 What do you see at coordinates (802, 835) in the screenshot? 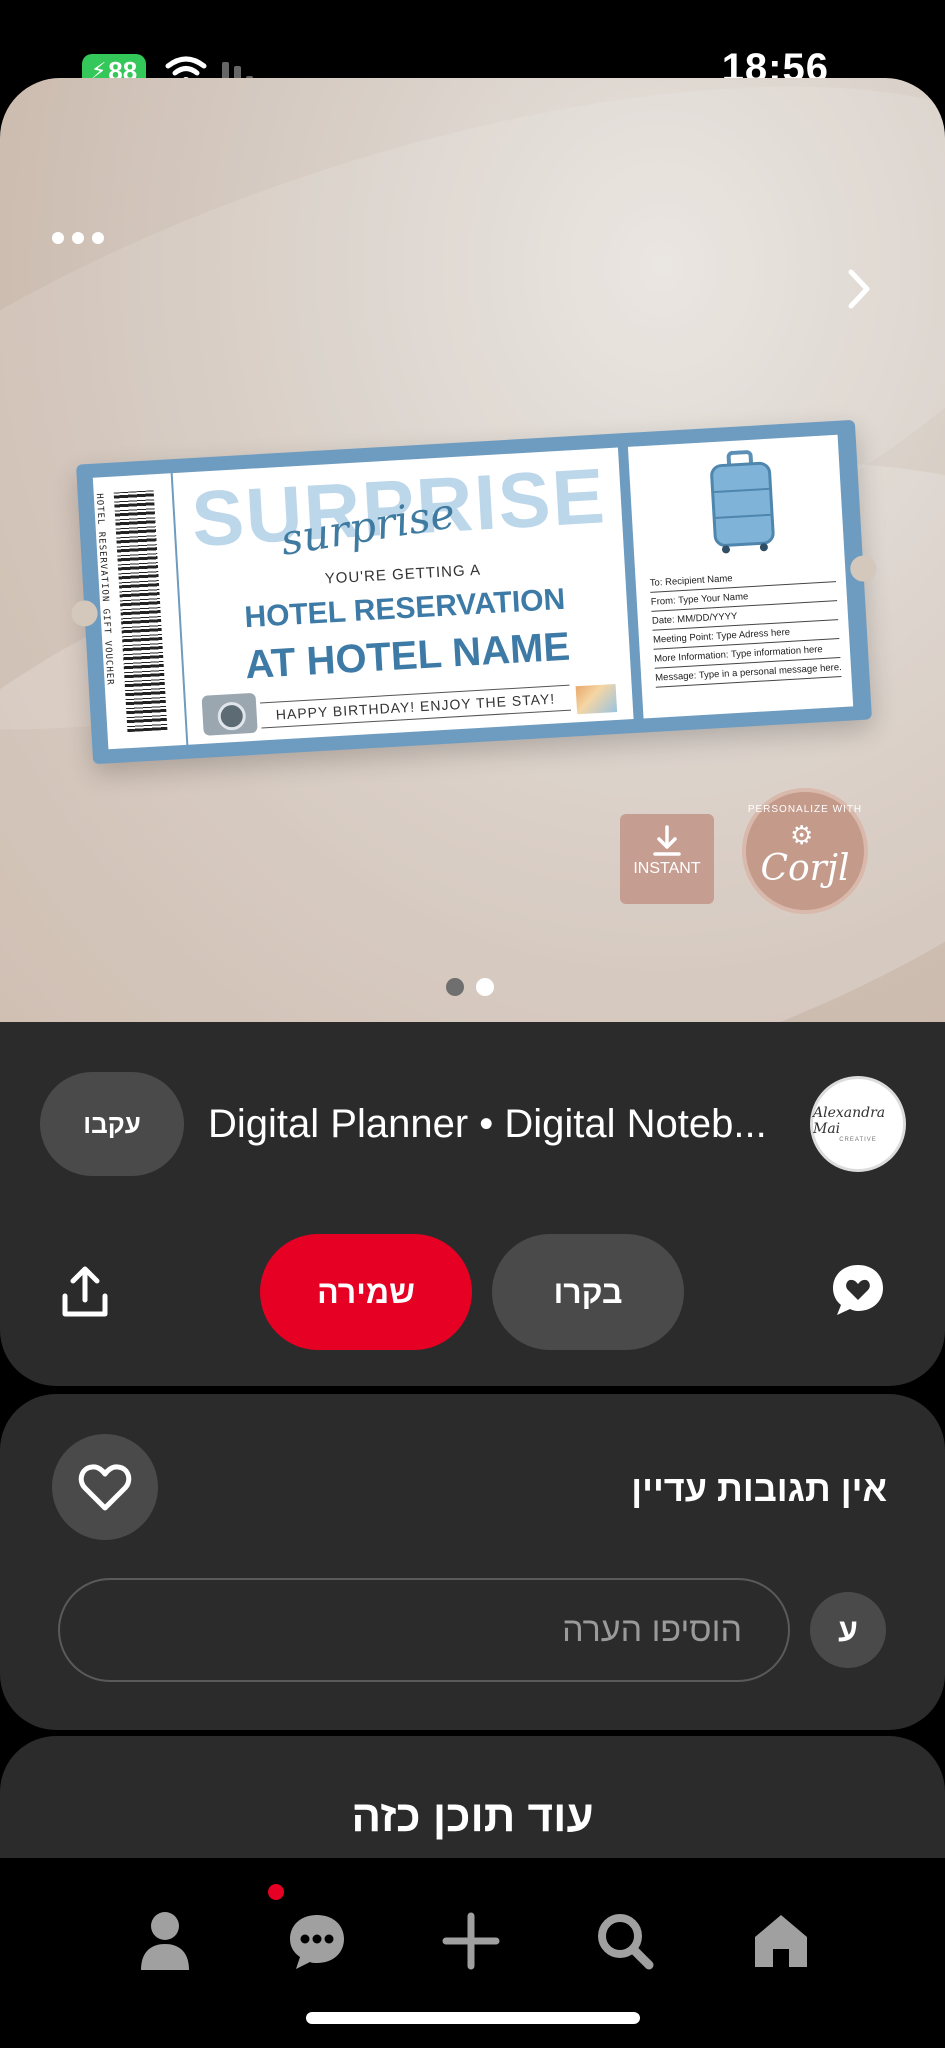
I see `gear-icon: ⚙` at bounding box center [802, 835].